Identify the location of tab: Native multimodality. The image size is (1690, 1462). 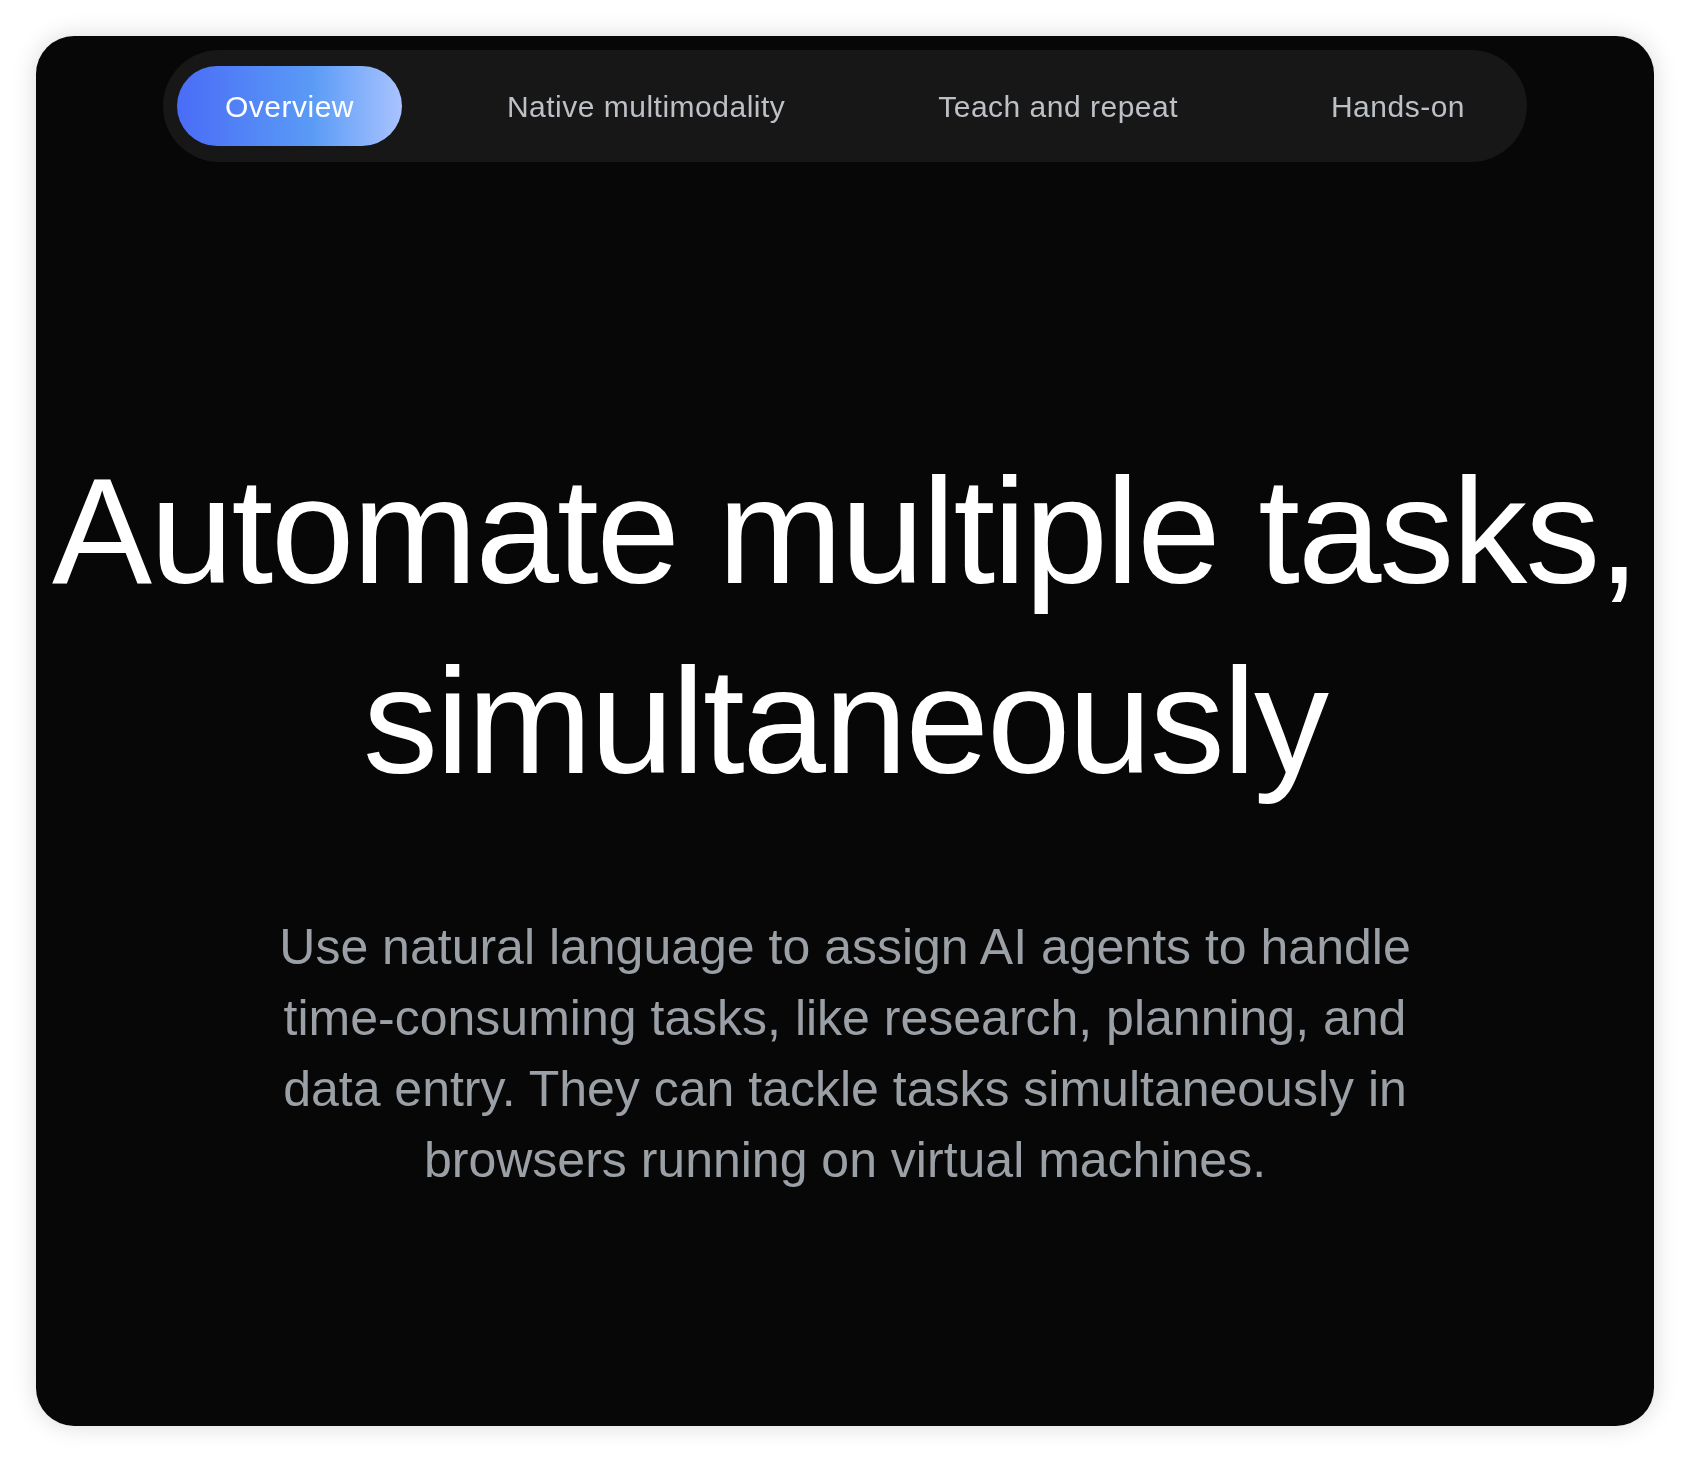
(646, 106).